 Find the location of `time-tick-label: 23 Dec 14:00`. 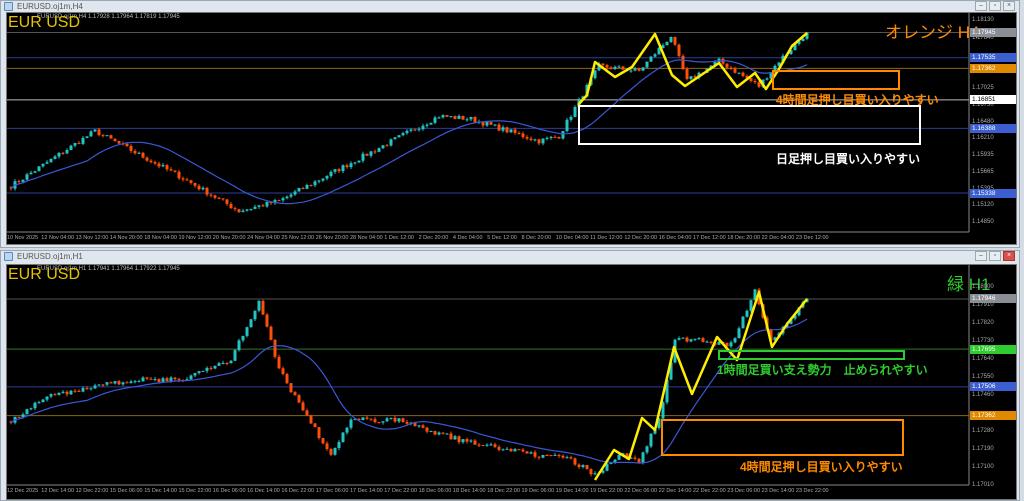

time-tick-label: 23 Dec 14:00 is located at coordinates (778, 491).